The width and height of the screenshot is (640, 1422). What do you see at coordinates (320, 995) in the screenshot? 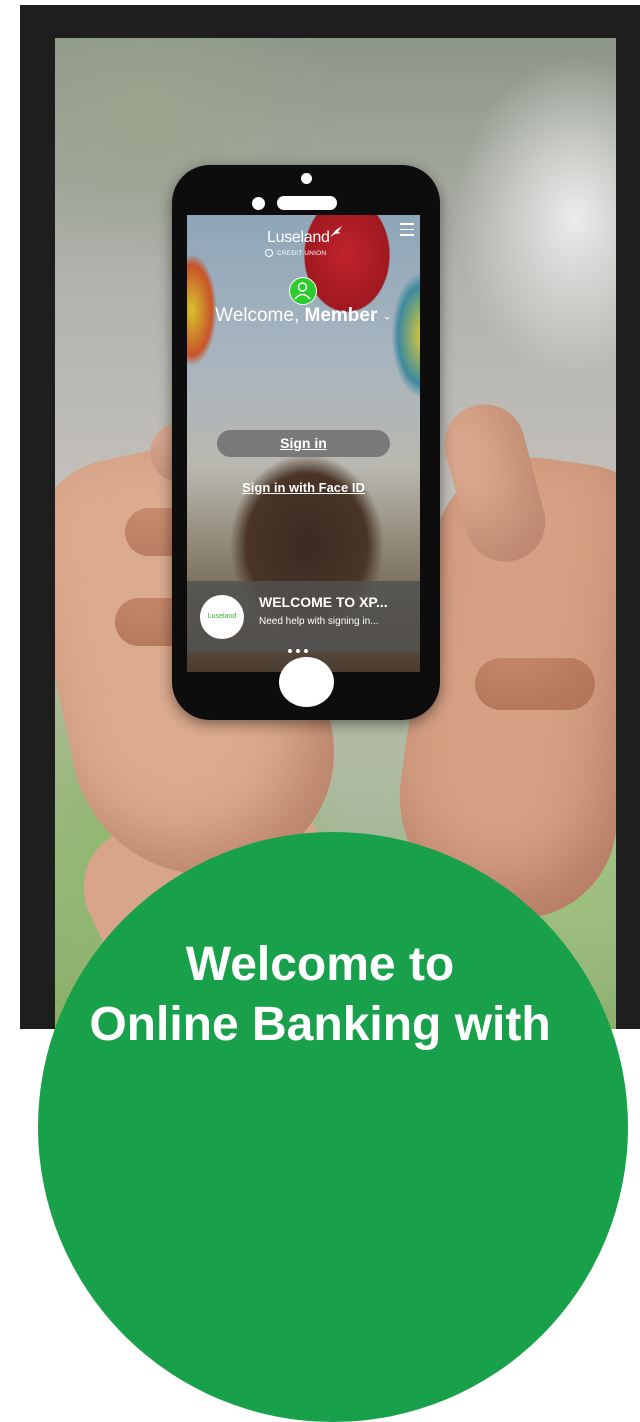
I see `welcome-headline: Welcome to Online Banking with` at bounding box center [320, 995].